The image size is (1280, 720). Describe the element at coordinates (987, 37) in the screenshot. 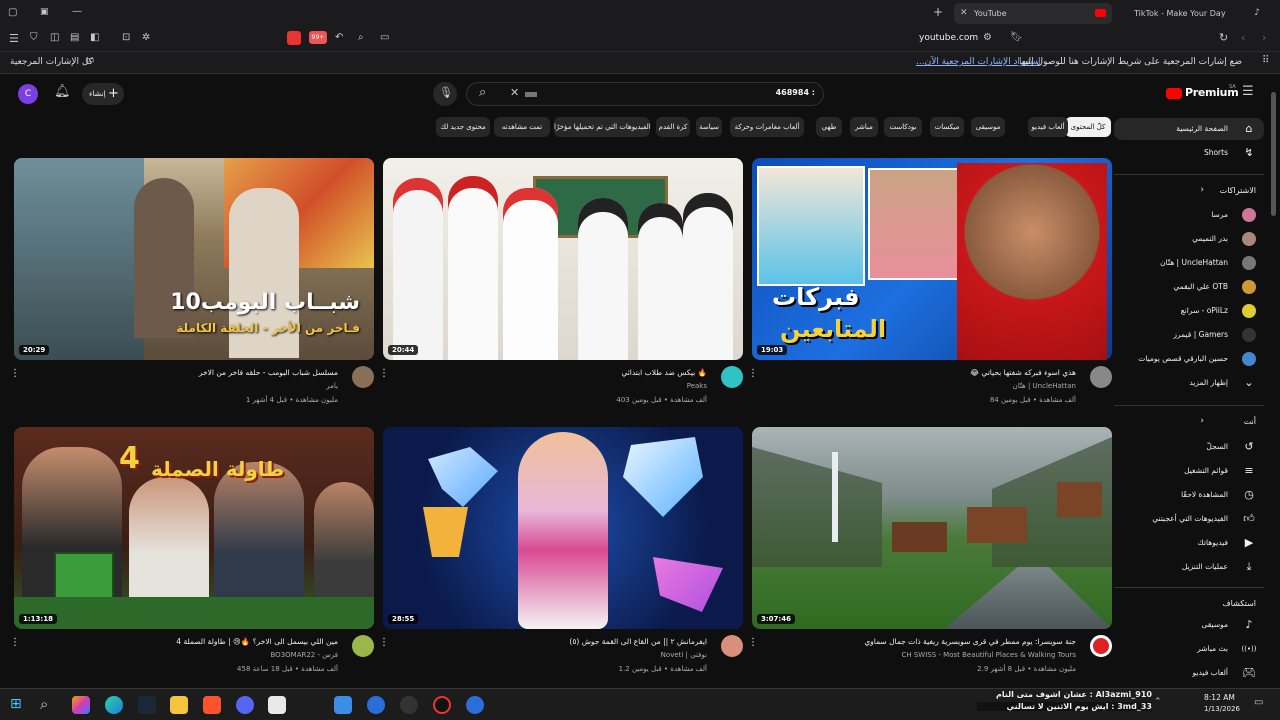

I see `site-settings-icon: ⚙` at that location.